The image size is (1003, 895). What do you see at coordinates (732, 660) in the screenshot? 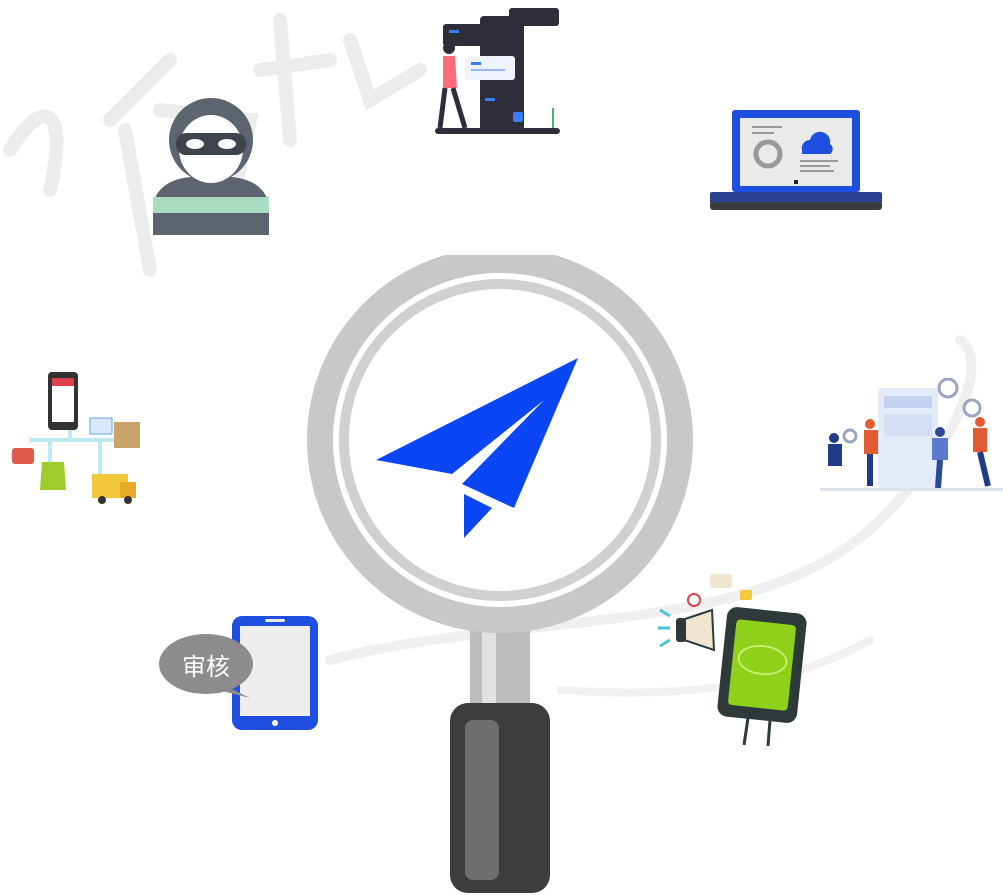
I see `megaphone-phone-illustration` at bounding box center [732, 660].